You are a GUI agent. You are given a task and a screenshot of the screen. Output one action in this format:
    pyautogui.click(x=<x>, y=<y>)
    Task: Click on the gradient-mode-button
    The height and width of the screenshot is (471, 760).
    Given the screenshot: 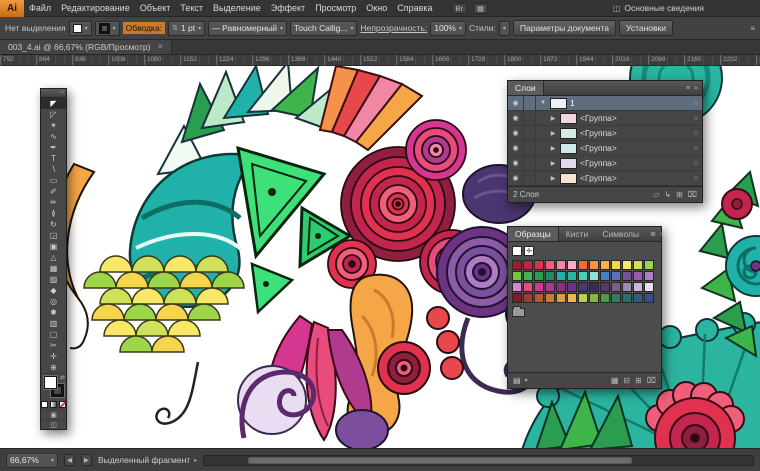 What is the action you would take?
    pyautogui.click(x=53, y=404)
    